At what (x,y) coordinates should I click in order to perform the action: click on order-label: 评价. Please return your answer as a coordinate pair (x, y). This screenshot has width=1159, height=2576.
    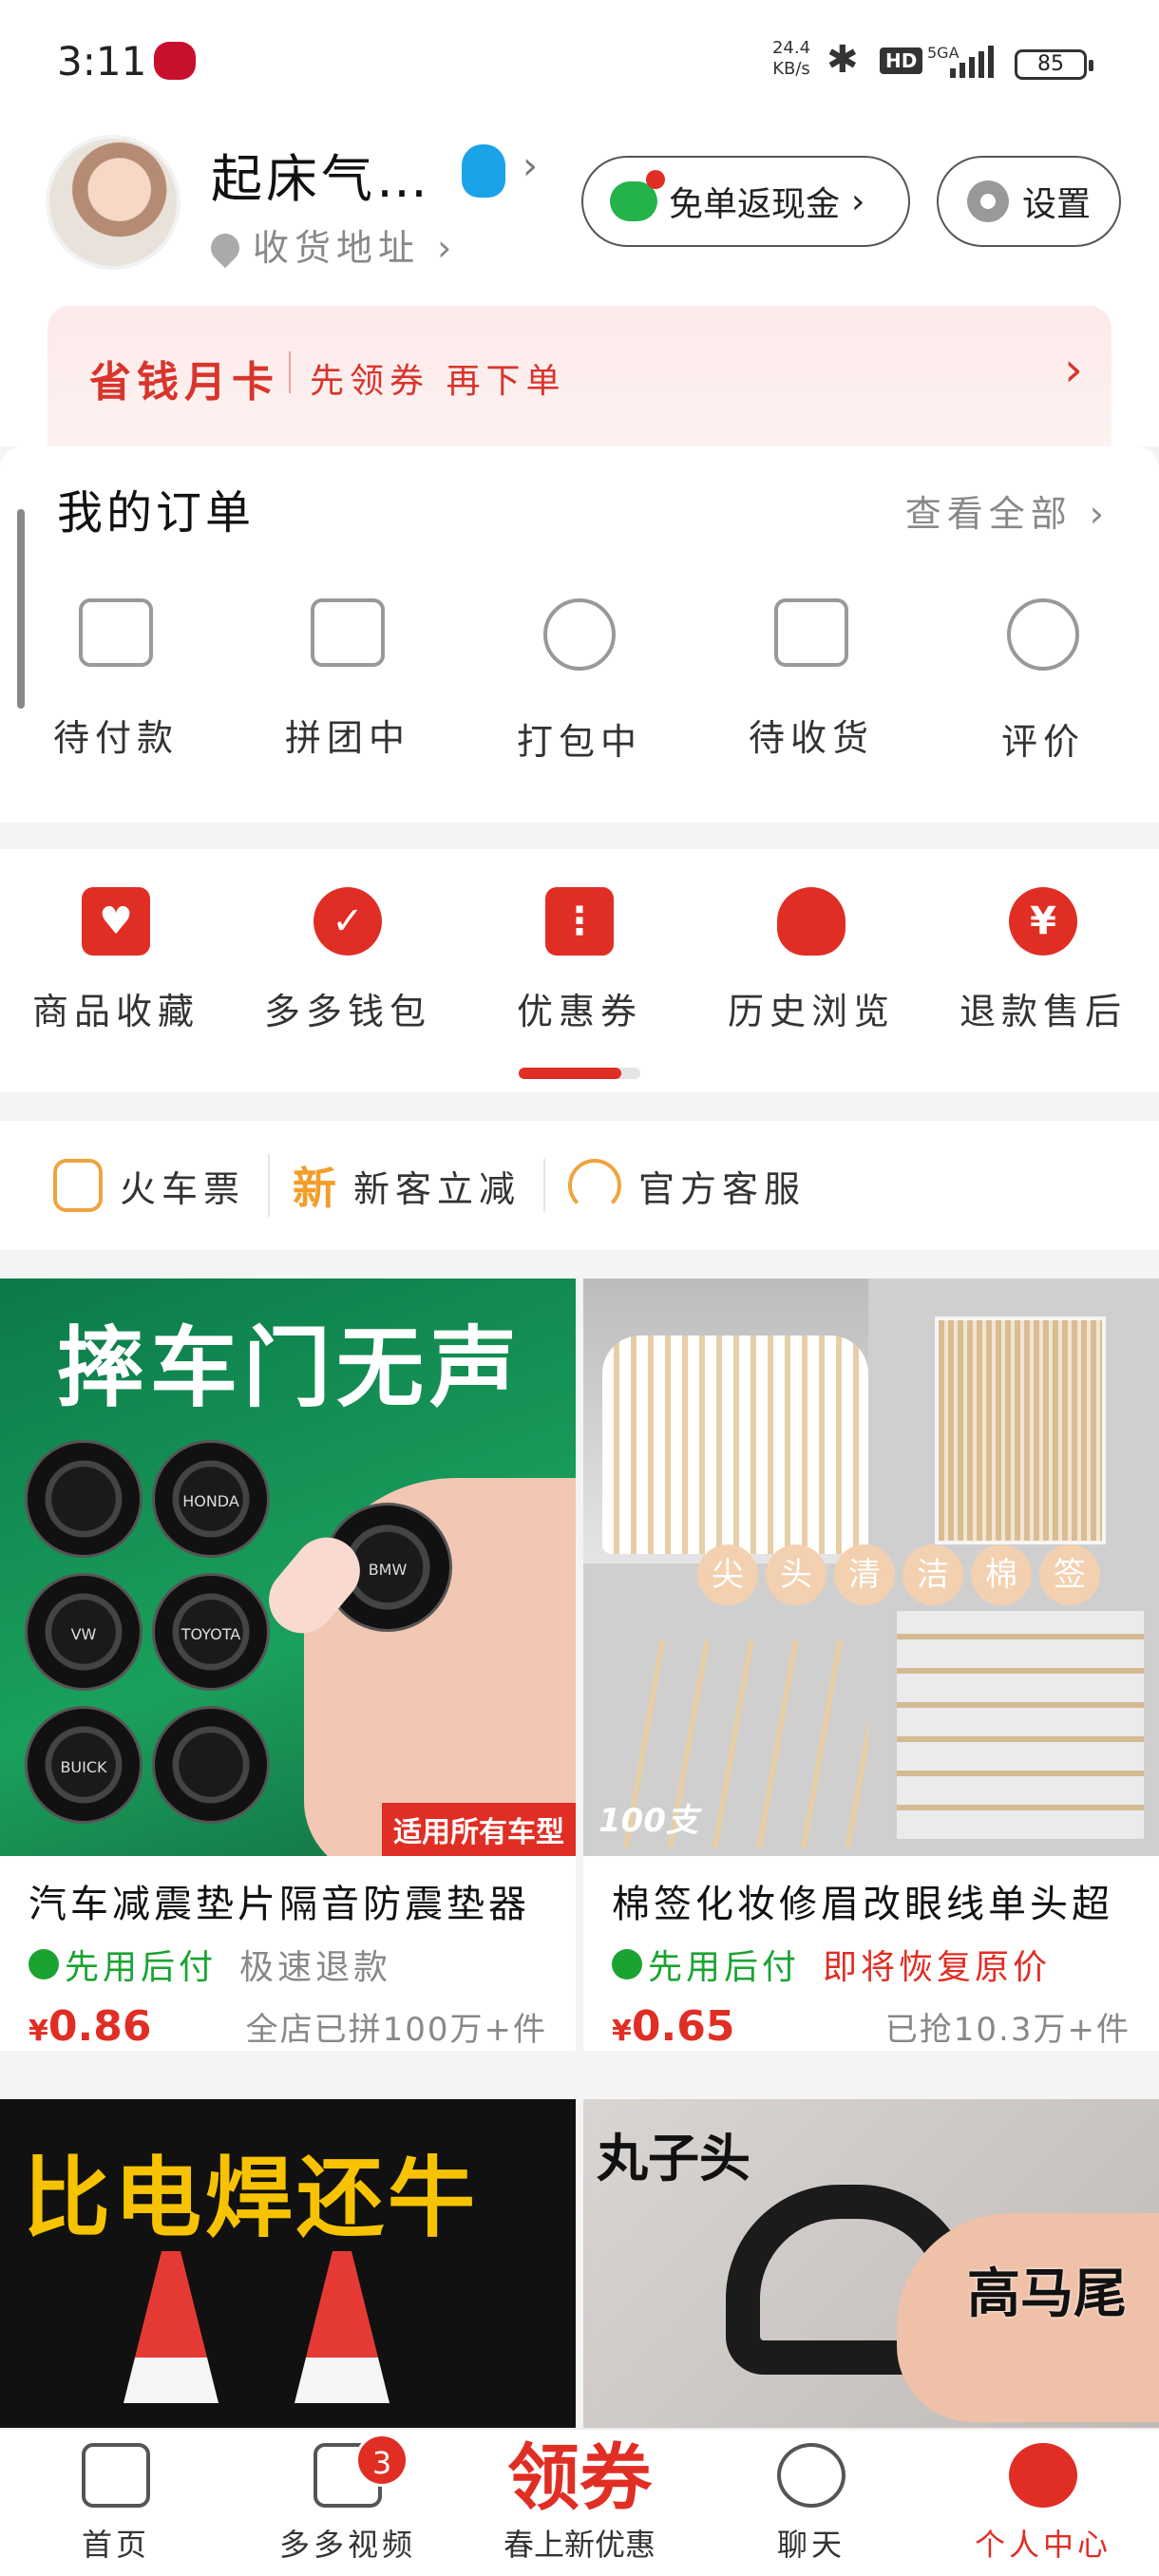
    Looking at the image, I should click on (1042, 742).